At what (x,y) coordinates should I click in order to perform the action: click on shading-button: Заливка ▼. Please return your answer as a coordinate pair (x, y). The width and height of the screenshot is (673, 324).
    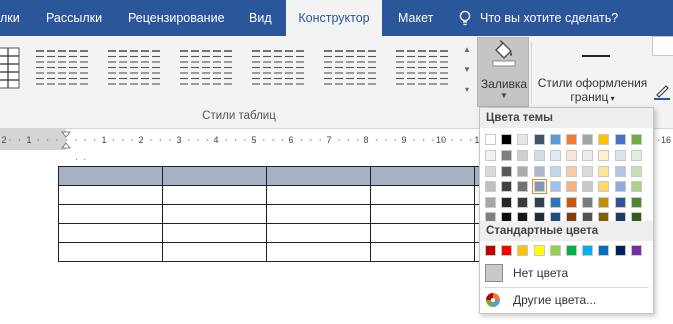
    Looking at the image, I should click on (503, 72).